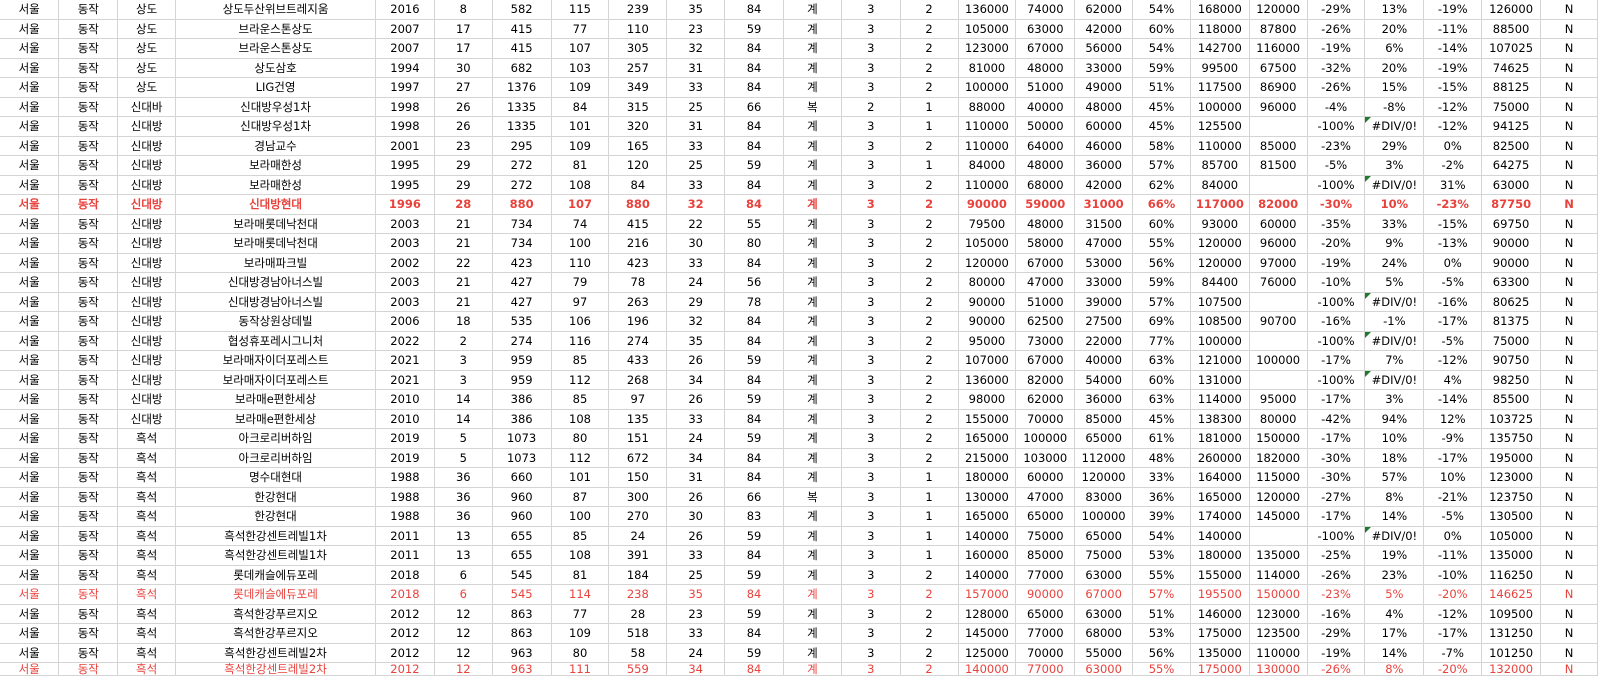 The width and height of the screenshot is (1598, 676). I want to click on cell: 45%, so click(1161, 419).